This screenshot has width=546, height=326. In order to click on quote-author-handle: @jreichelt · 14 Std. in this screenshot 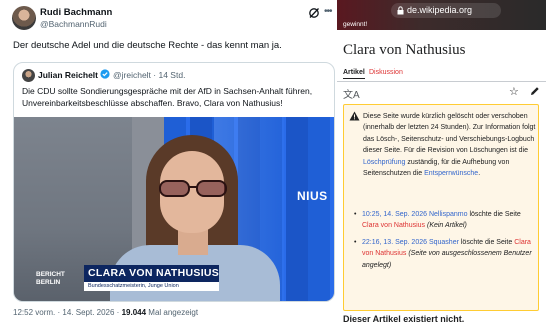, I will do `click(149, 75)`.